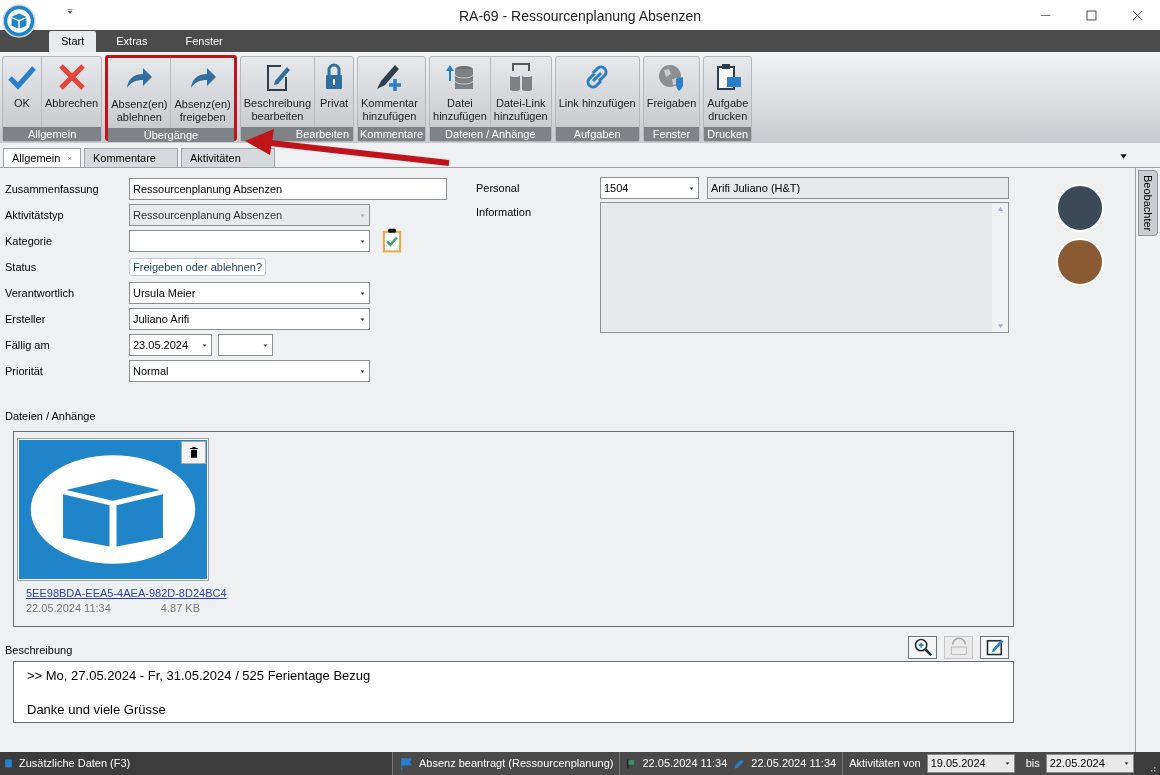 This screenshot has height=775, width=1160. What do you see at coordinates (28, 345) in the screenshot?
I see `field-label: Fällig am` at bounding box center [28, 345].